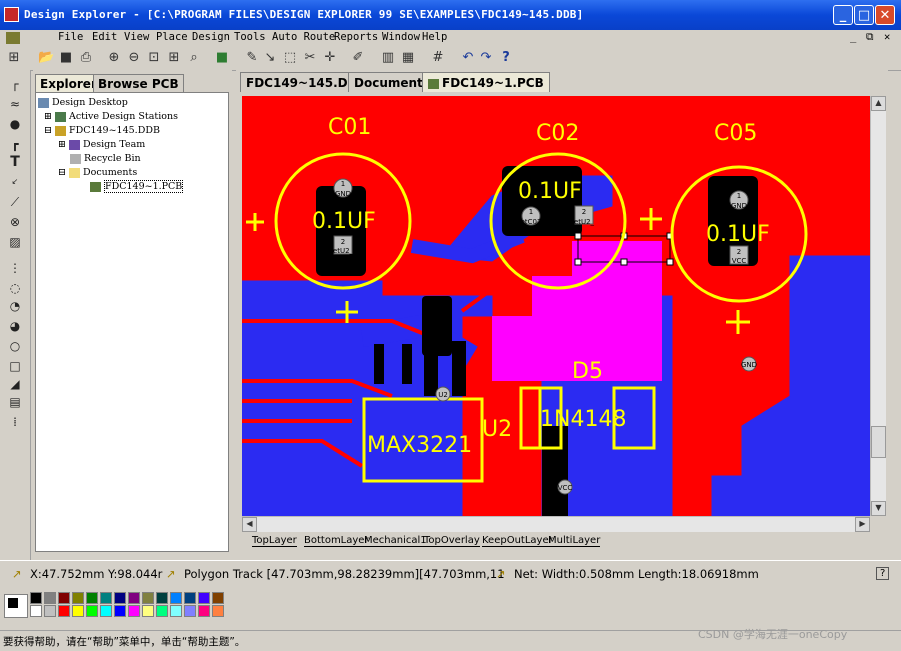 The width and height of the screenshot is (901, 651). What do you see at coordinates (250, 37) in the screenshot?
I see `menu-tools: Tools` at bounding box center [250, 37].